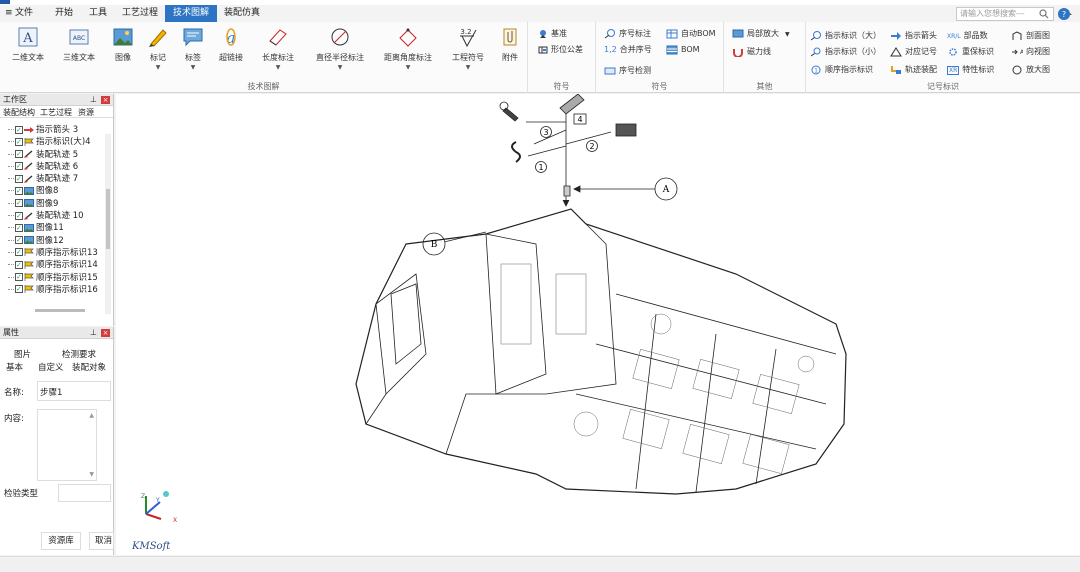 The height and width of the screenshot is (572, 1080). I want to click on tree-horizontal-scrollbar, so click(60, 310).